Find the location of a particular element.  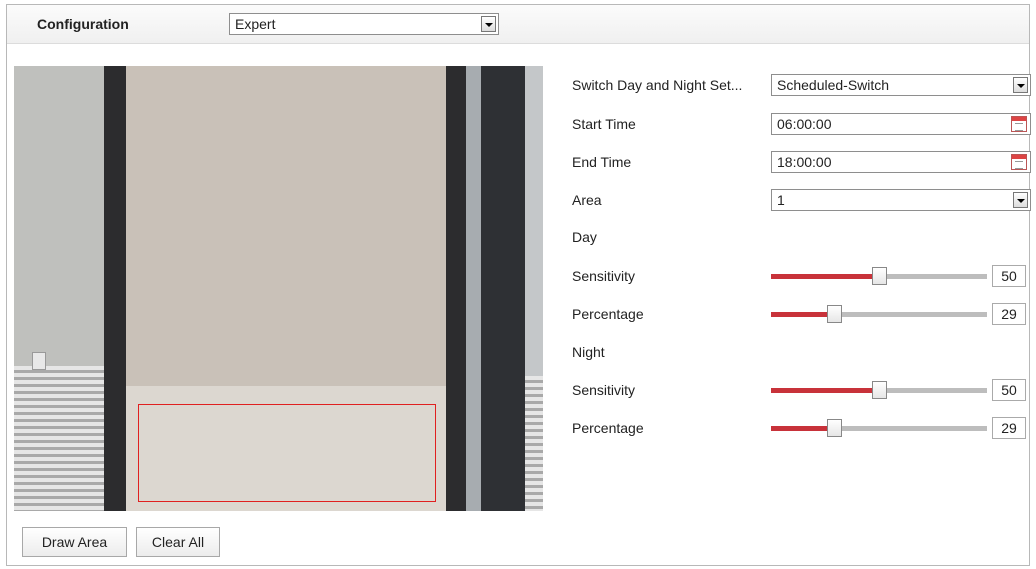

end-time-field: 18:00:00 is located at coordinates (901, 162).